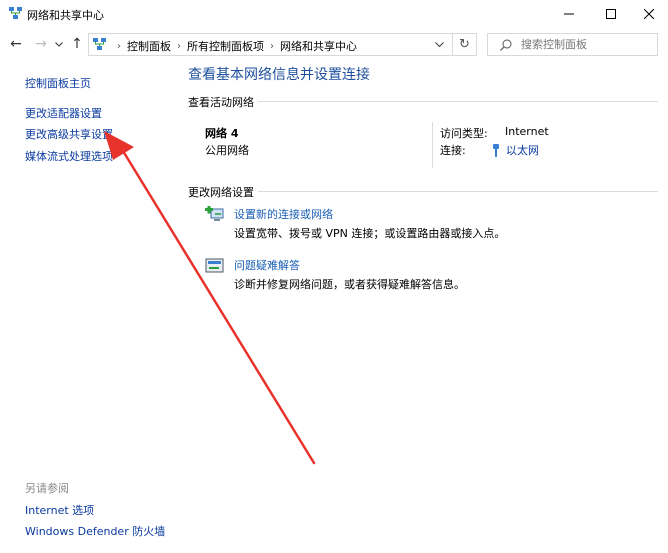  What do you see at coordinates (279, 75) in the screenshot?
I see `page-title: 查看基本网络信息并设置连接` at bounding box center [279, 75].